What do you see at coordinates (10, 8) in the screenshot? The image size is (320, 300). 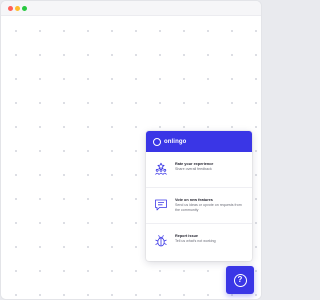 I see `close-window-button` at bounding box center [10, 8].